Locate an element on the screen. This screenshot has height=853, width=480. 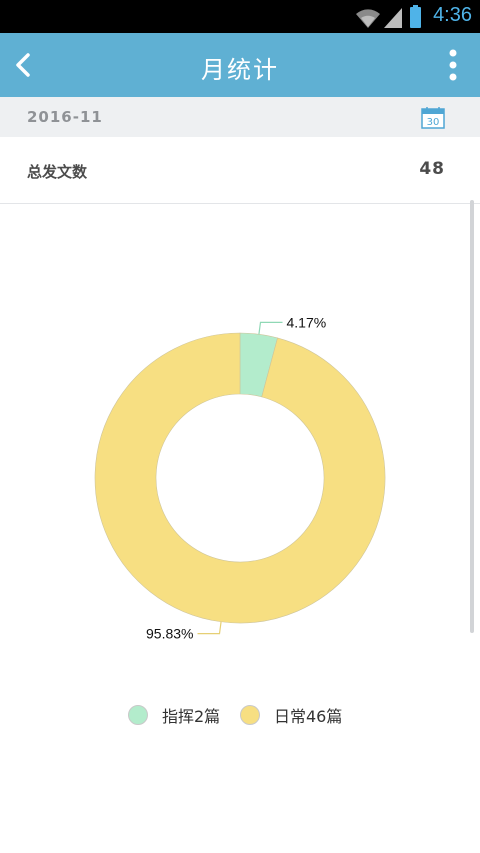
calendar-day: 30 is located at coordinates (433, 122).